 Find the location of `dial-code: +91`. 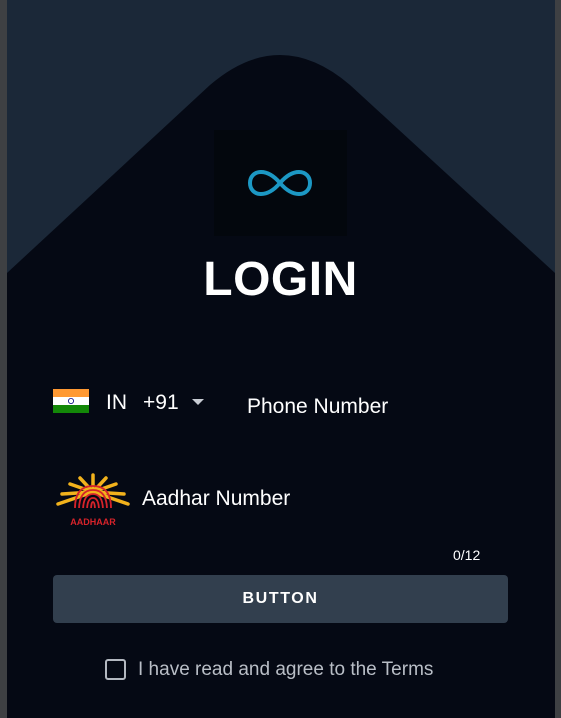

dial-code: +91 is located at coordinates (161, 403).